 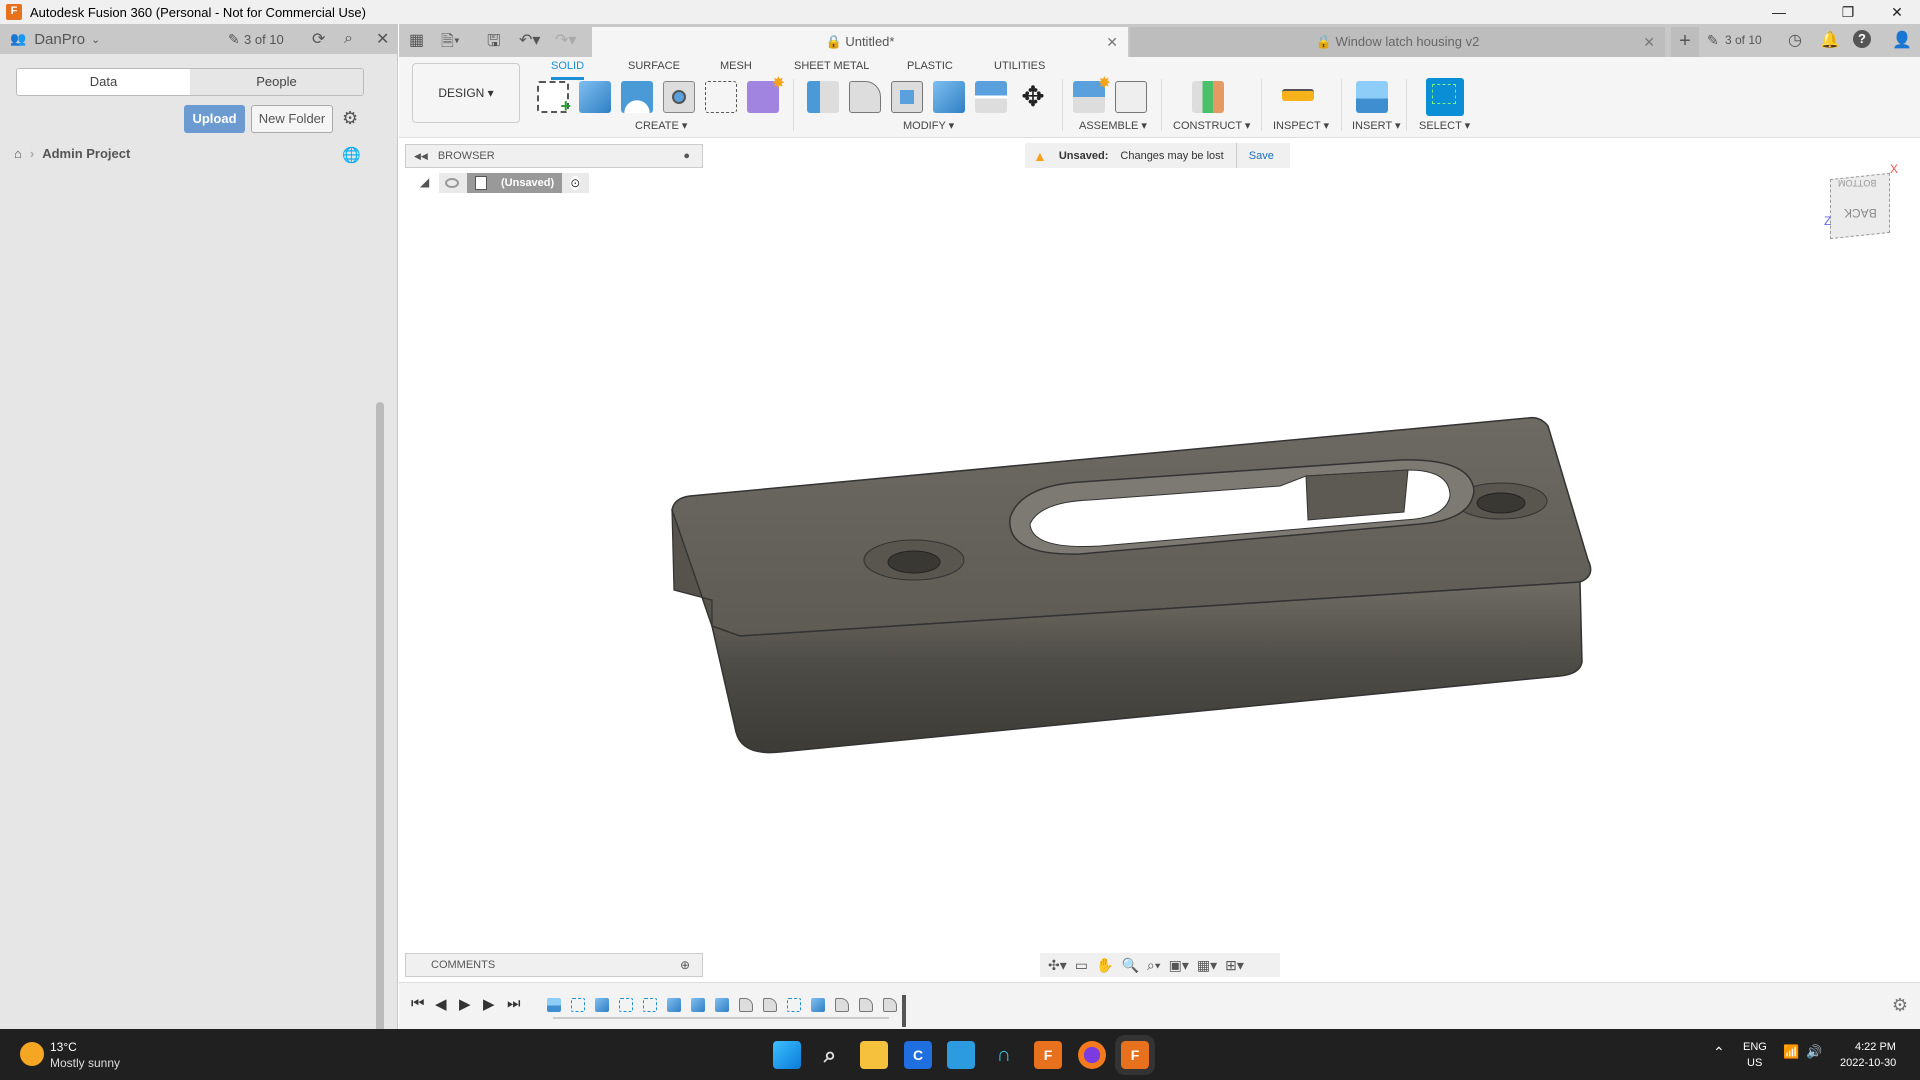 I want to click on orbit-icon: ✣▾, so click(x=1057, y=965).